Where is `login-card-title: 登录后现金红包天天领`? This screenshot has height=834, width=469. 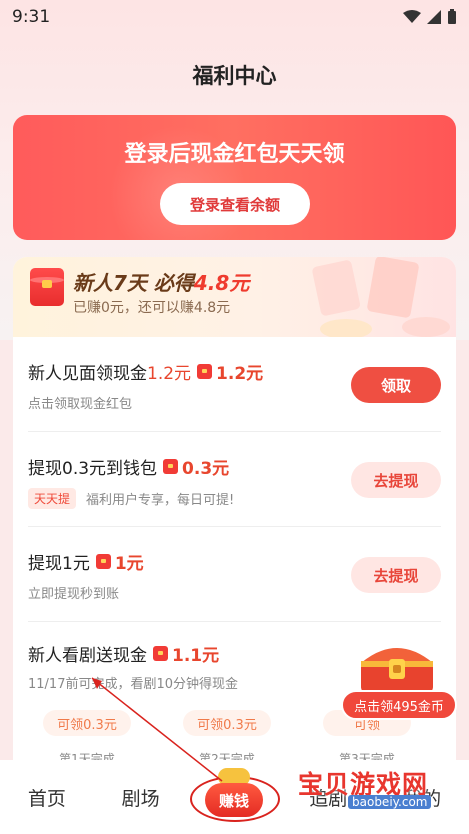 login-card-title: 登录后现金红包天天领 is located at coordinates (234, 154).